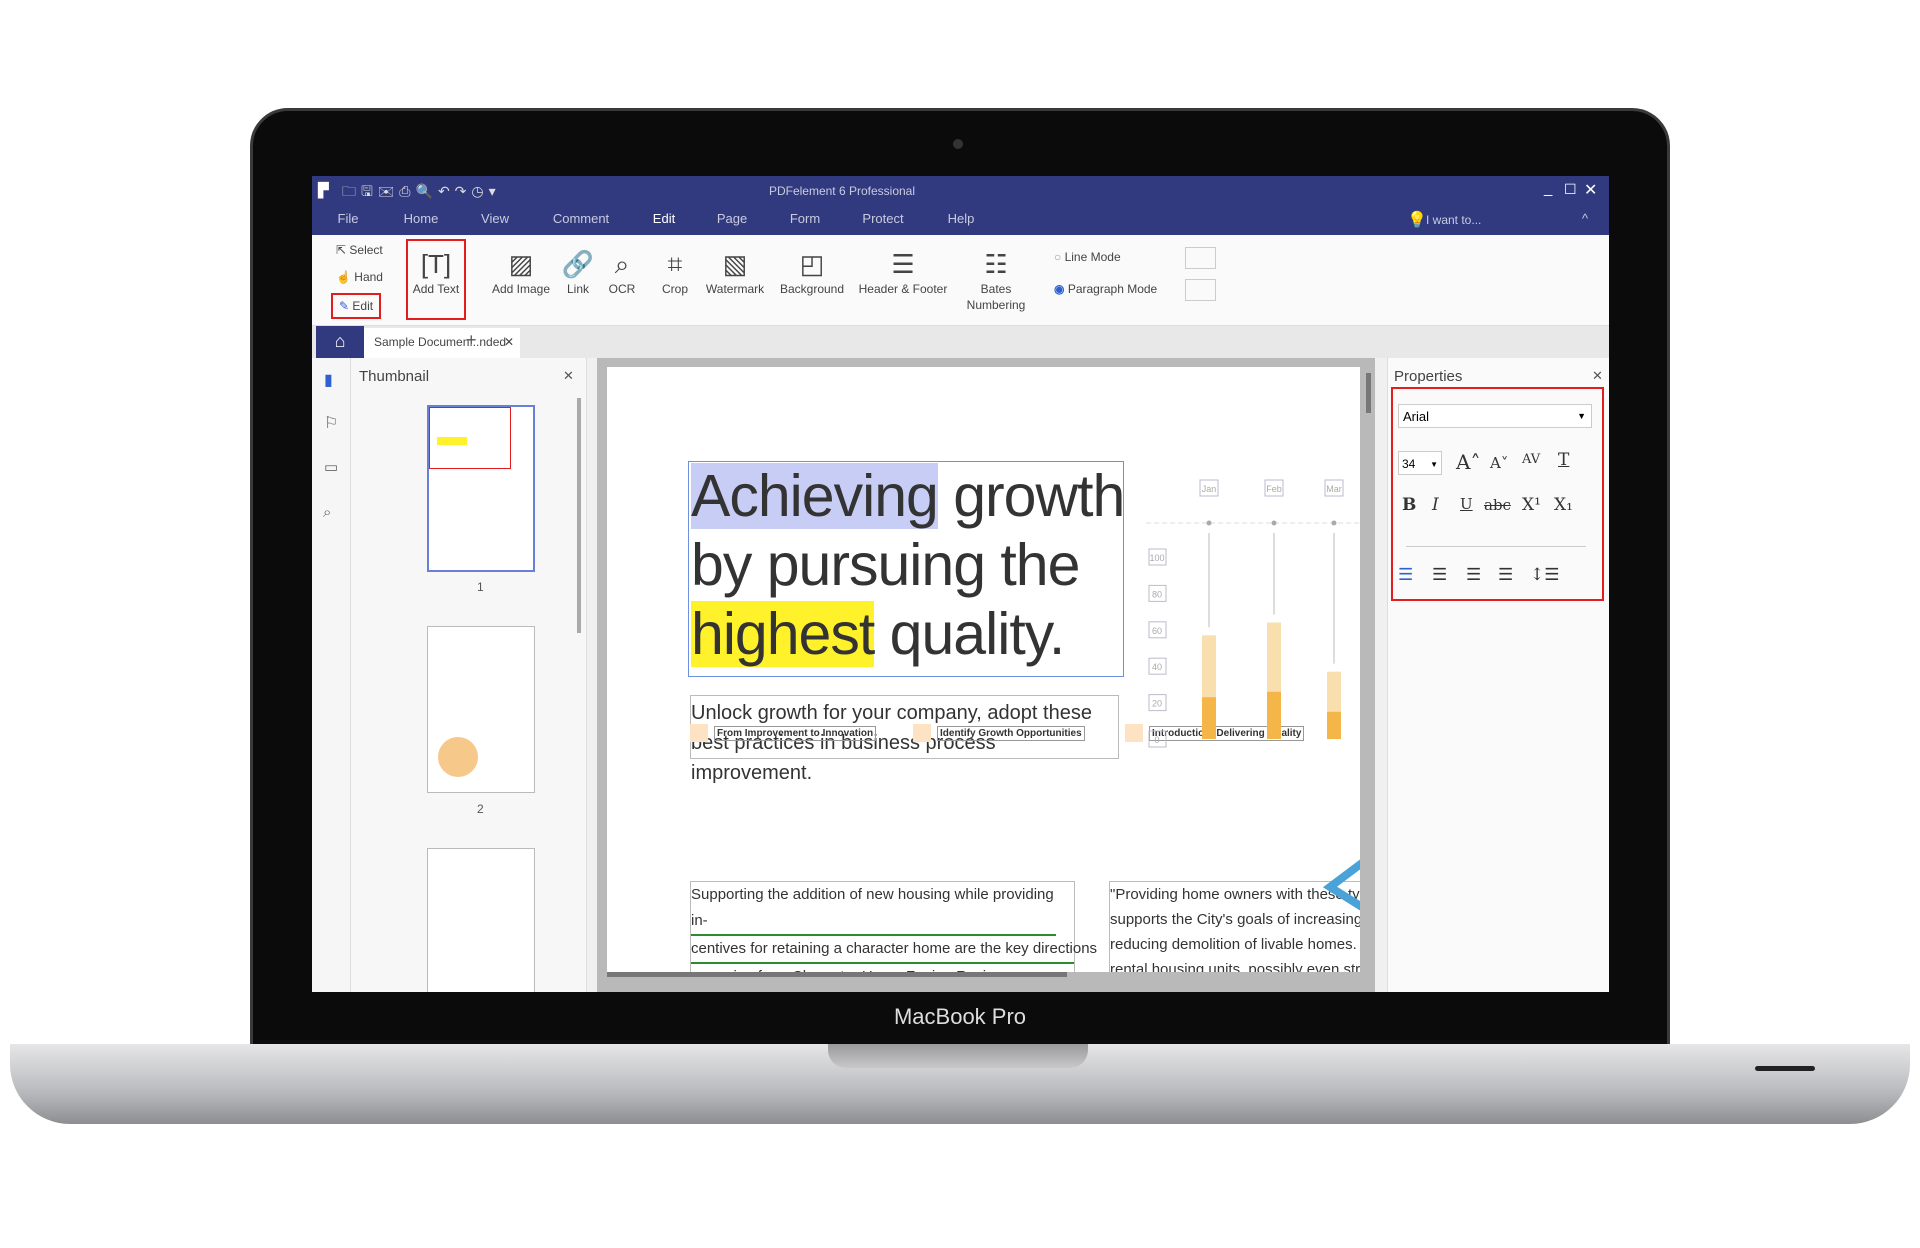  What do you see at coordinates (471, 340) in the screenshot?
I see `new-tab-button: +` at bounding box center [471, 340].